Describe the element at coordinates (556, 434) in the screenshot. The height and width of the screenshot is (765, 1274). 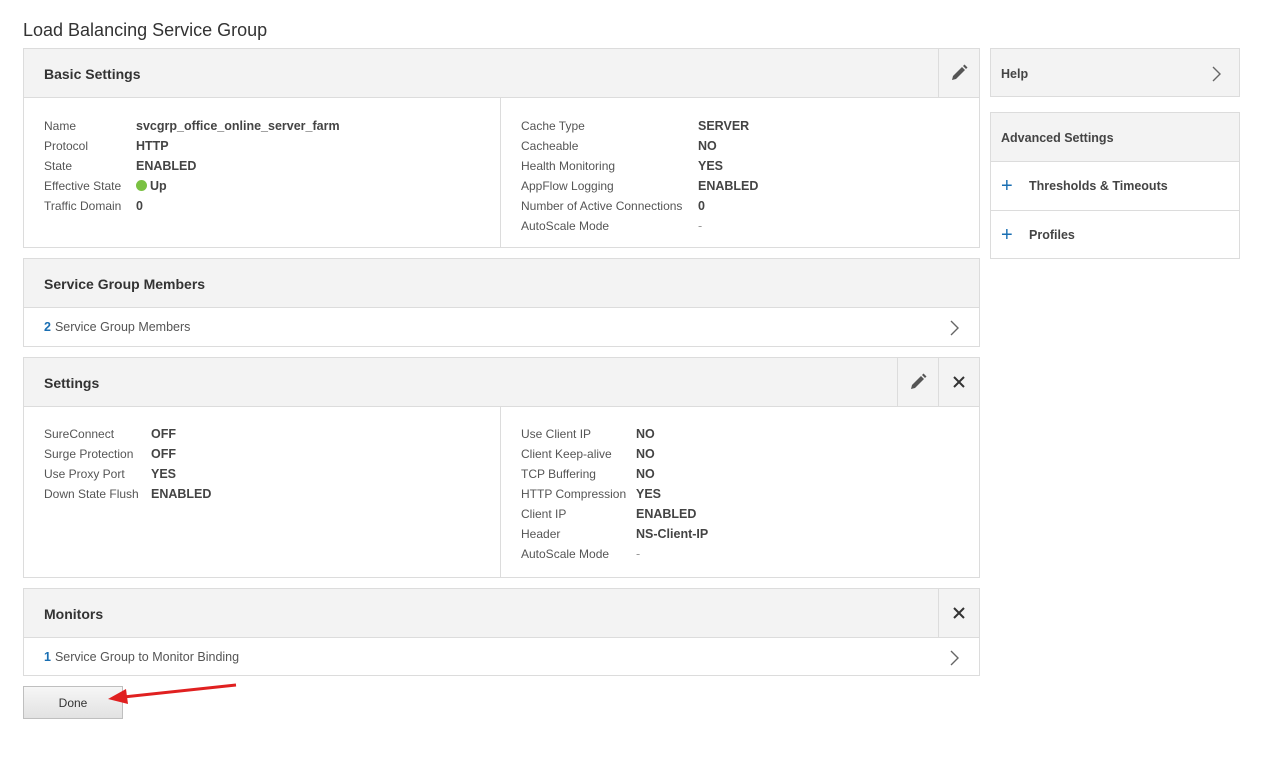
I see `use-client-ip-label: Use Client IP` at that location.